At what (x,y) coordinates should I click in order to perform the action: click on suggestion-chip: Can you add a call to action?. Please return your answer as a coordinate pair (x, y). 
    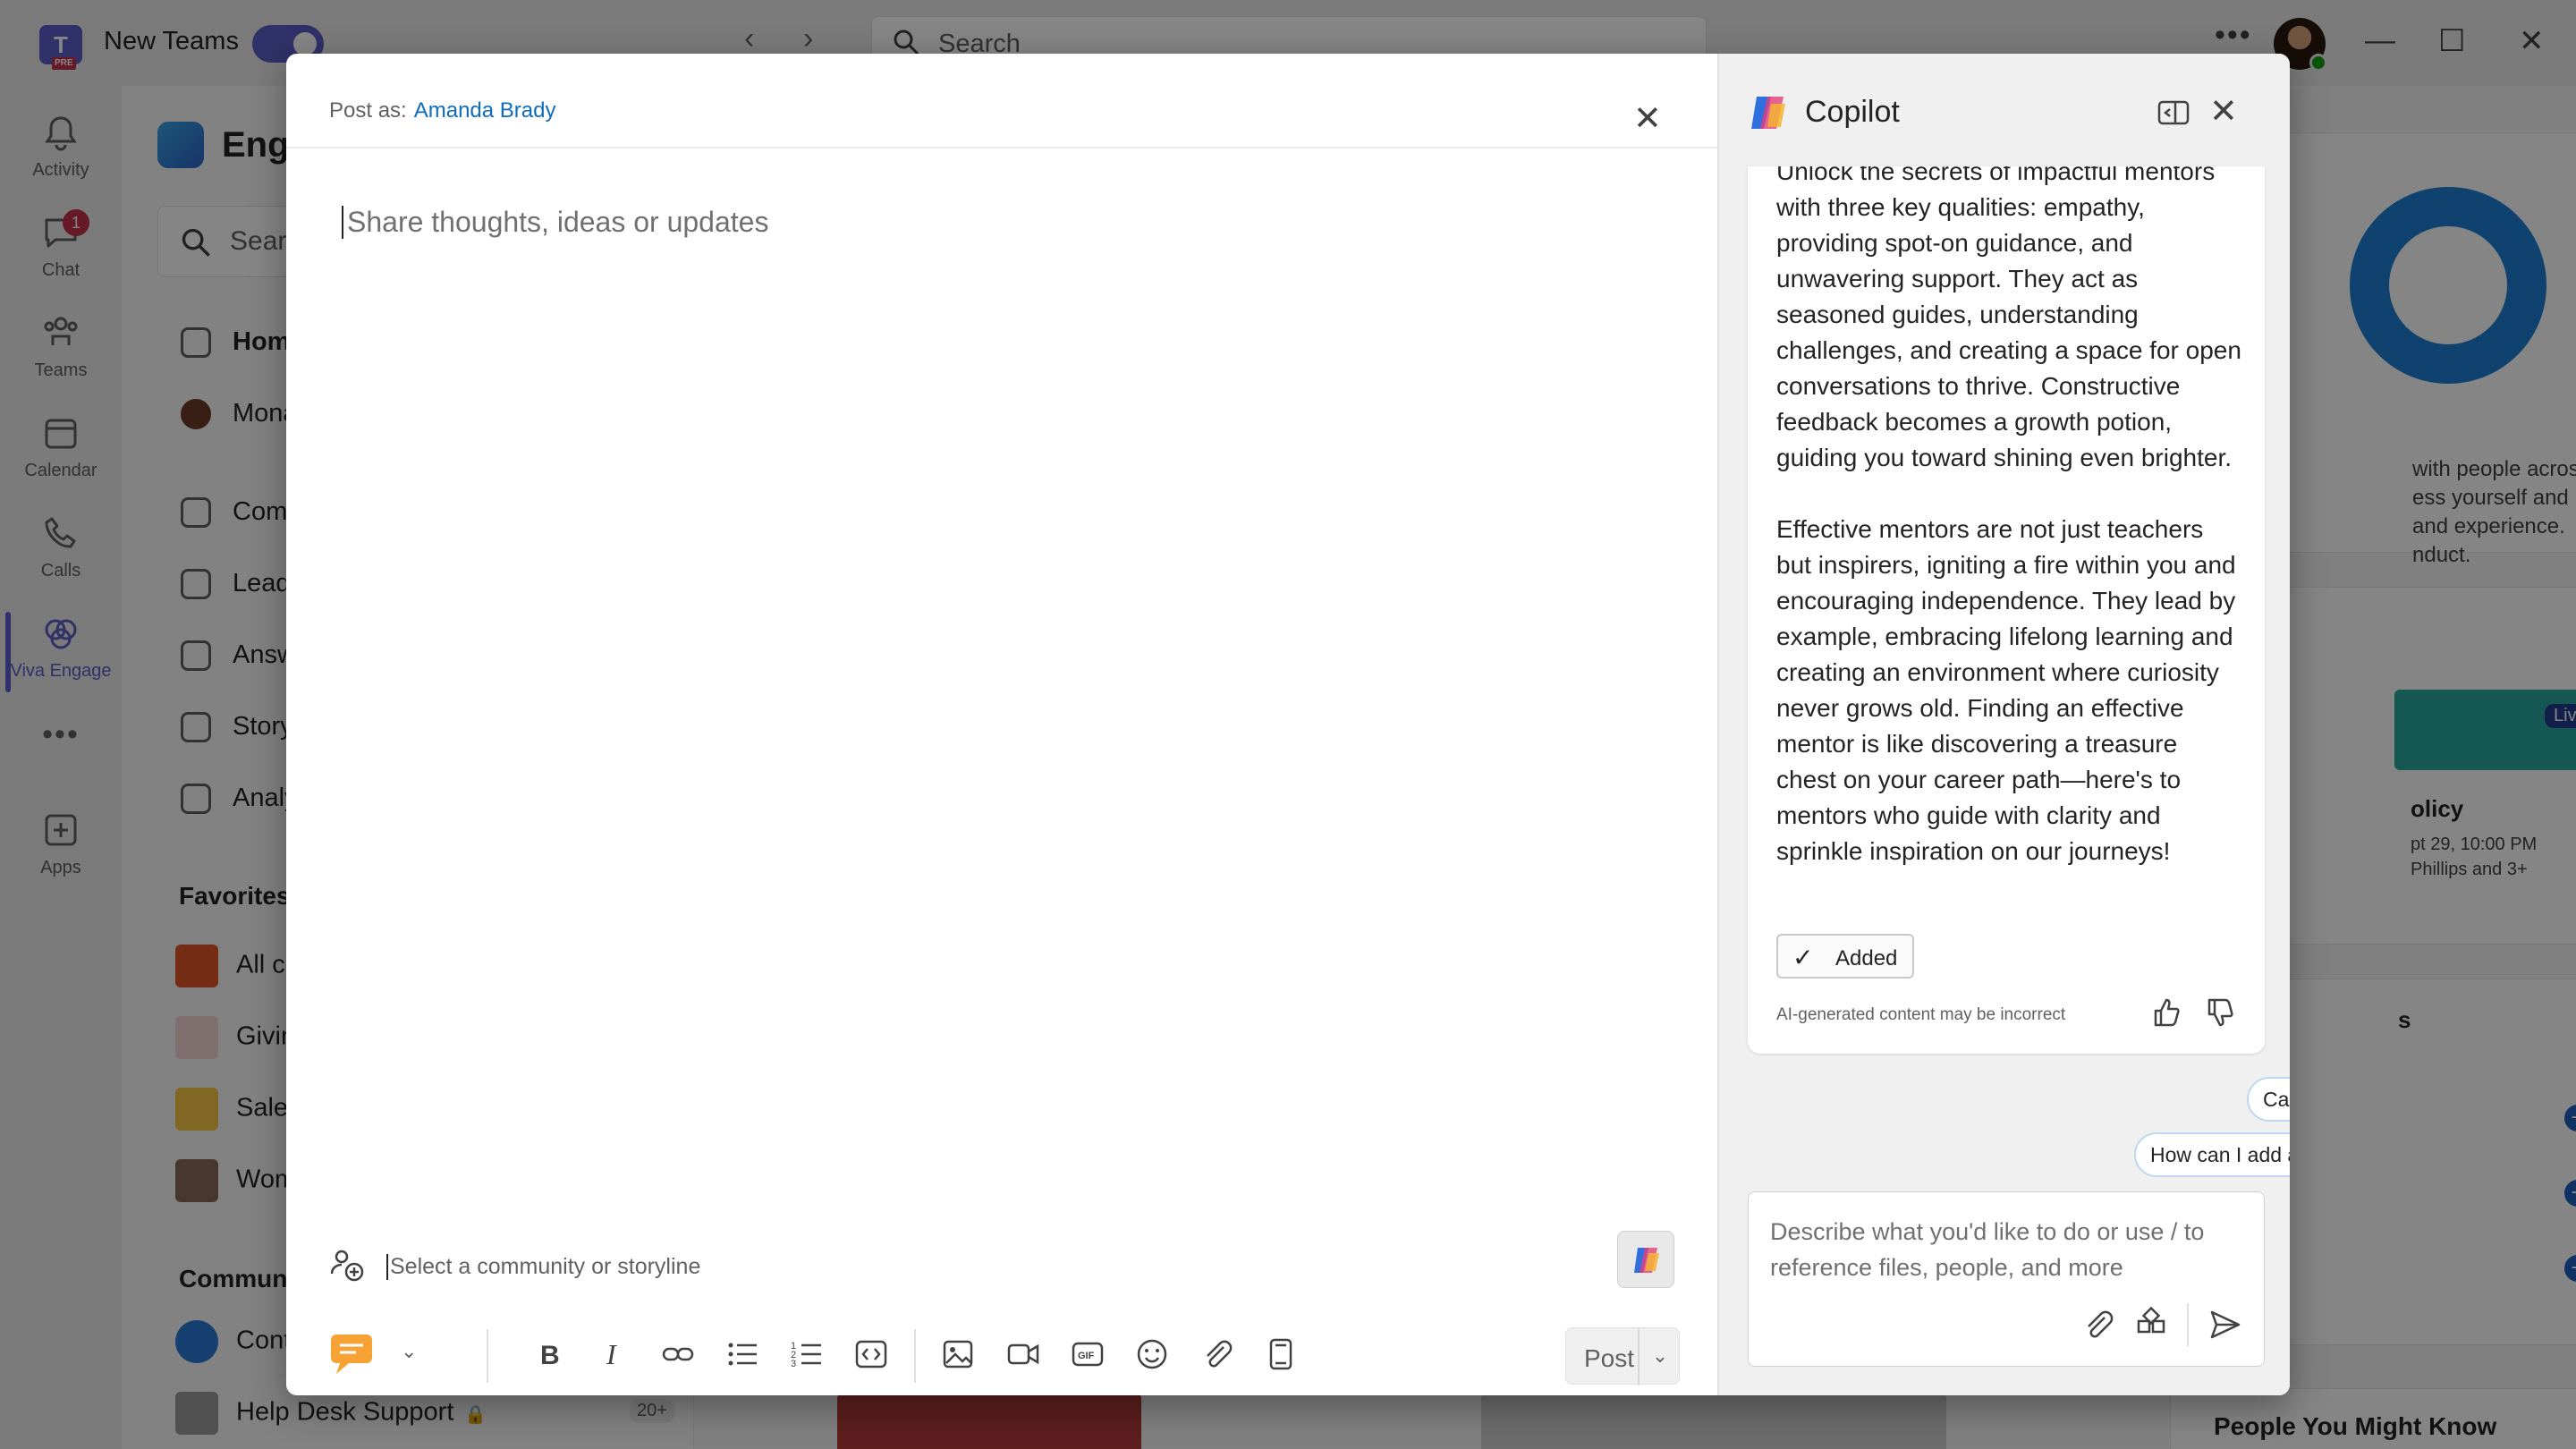
    Looking at the image, I should click on (2268, 1099).